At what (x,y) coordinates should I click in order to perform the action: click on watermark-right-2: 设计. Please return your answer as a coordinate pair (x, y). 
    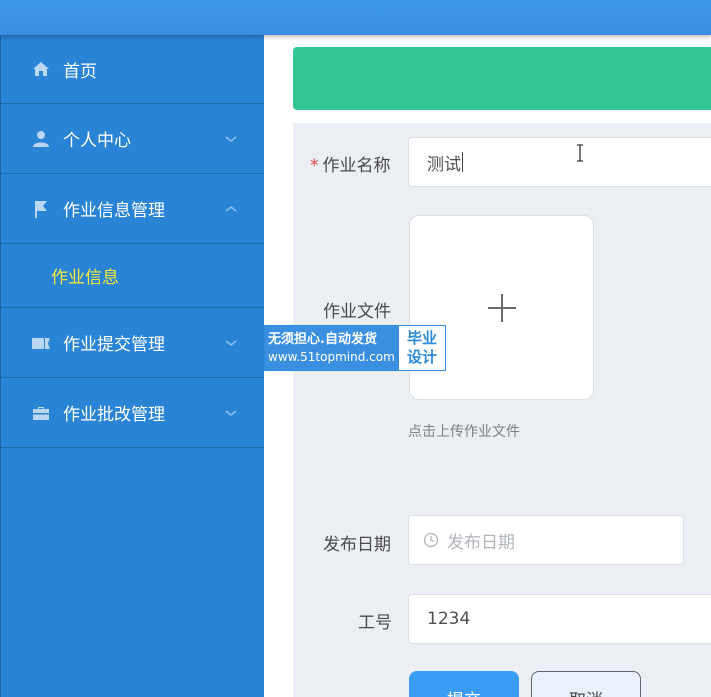
    Looking at the image, I should click on (421, 357).